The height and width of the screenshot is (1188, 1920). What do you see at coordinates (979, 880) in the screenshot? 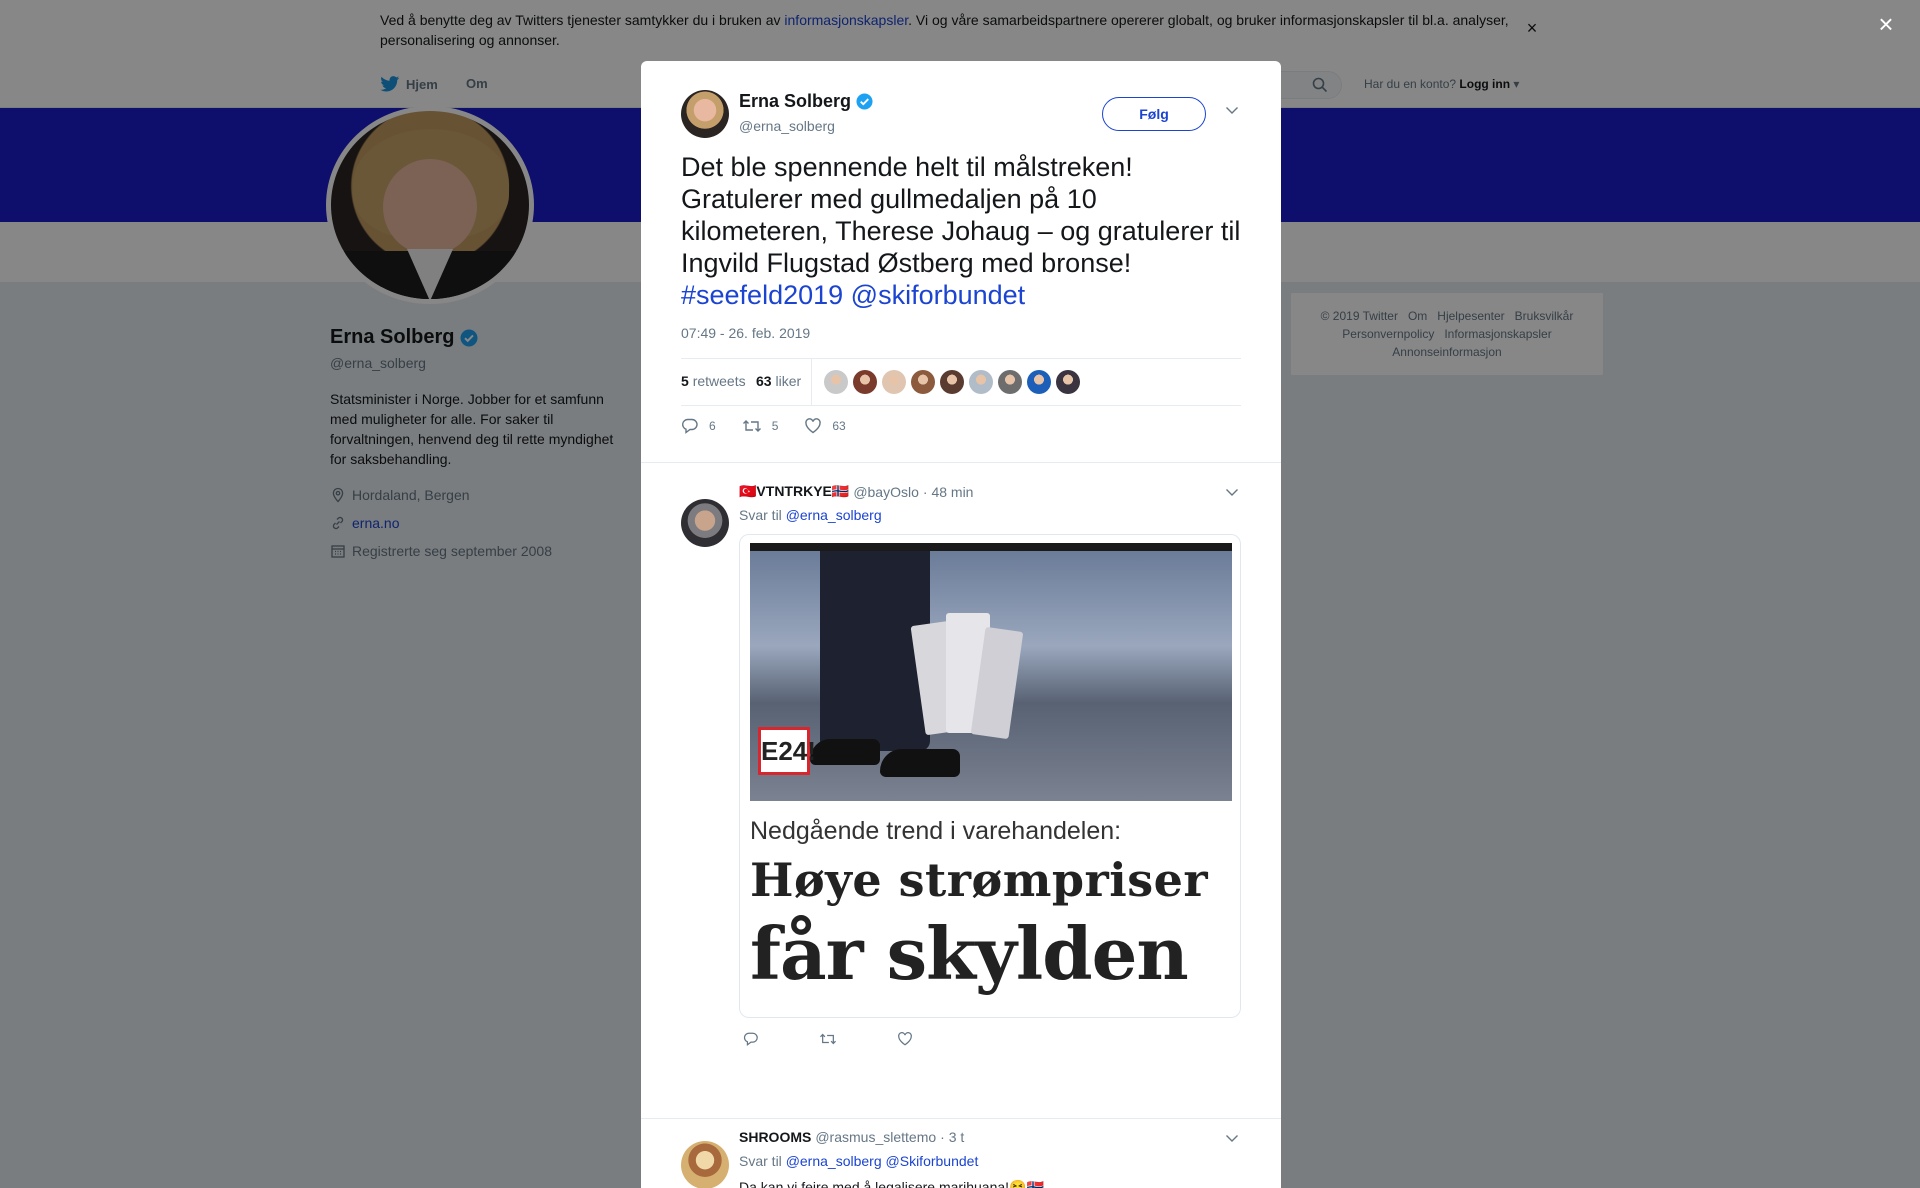
I see `media-headline-1: Høye strømpriser` at bounding box center [979, 880].